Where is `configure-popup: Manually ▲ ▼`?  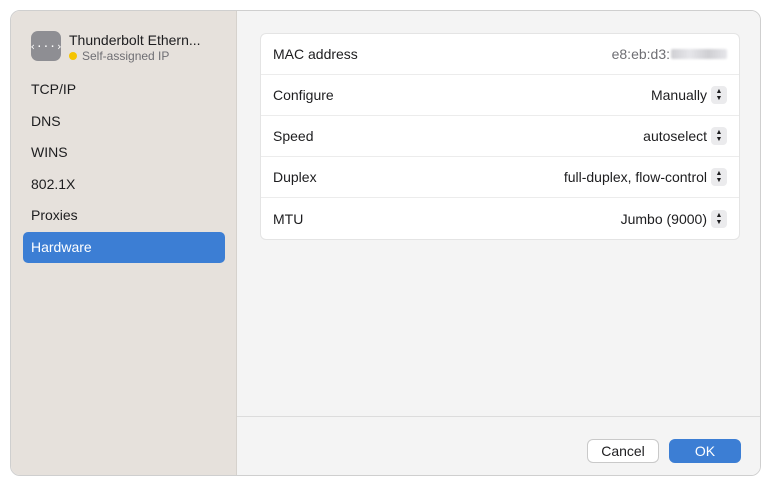
configure-popup: Manually ▲ ▼ is located at coordinates (689, 95).